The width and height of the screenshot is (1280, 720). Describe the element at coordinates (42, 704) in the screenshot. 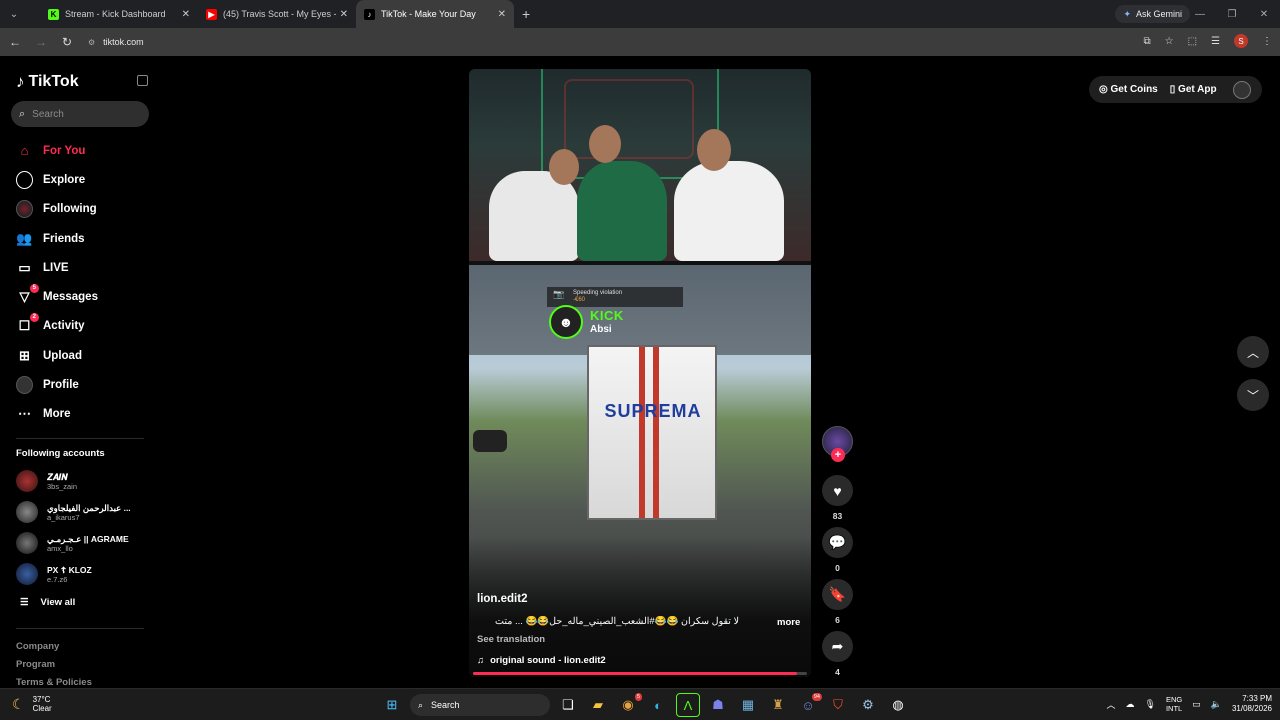

I see `weather-text: 37°C Clear` at that location.